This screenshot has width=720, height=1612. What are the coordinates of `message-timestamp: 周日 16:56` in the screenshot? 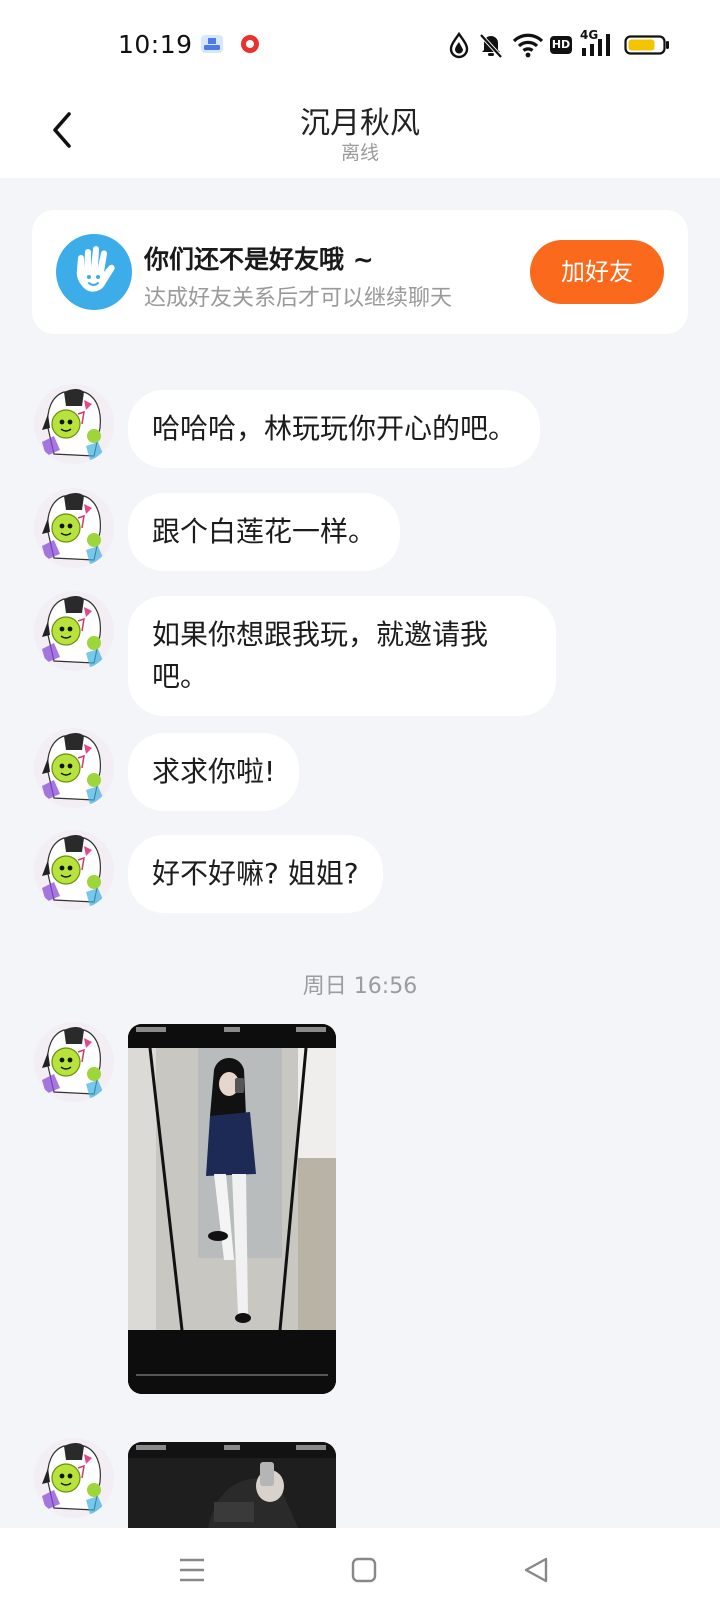 It's located at (360, 986).